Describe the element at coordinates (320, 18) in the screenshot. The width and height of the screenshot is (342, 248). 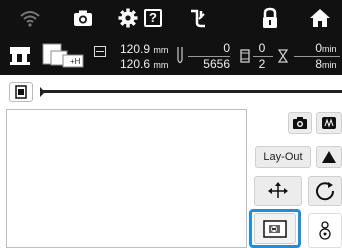
I see `home-icon` at that location.